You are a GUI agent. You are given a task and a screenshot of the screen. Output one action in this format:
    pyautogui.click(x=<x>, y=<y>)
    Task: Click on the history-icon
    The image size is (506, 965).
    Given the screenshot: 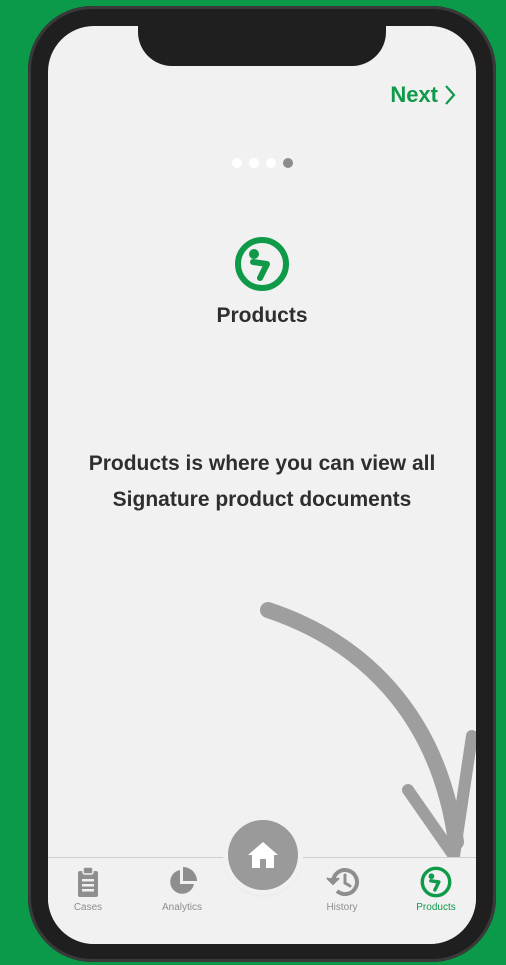 What is the action you would take?
    pyautogui.click(x=342, y=882)
    